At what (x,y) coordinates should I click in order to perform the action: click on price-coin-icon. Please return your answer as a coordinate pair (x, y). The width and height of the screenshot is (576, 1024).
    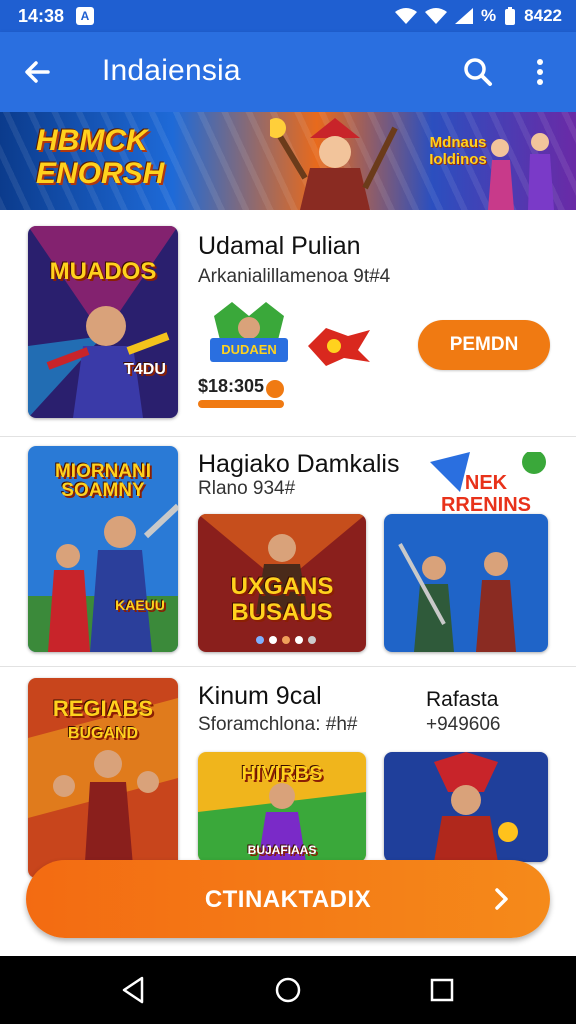
    Looking at the image, I should click on (275, 389).